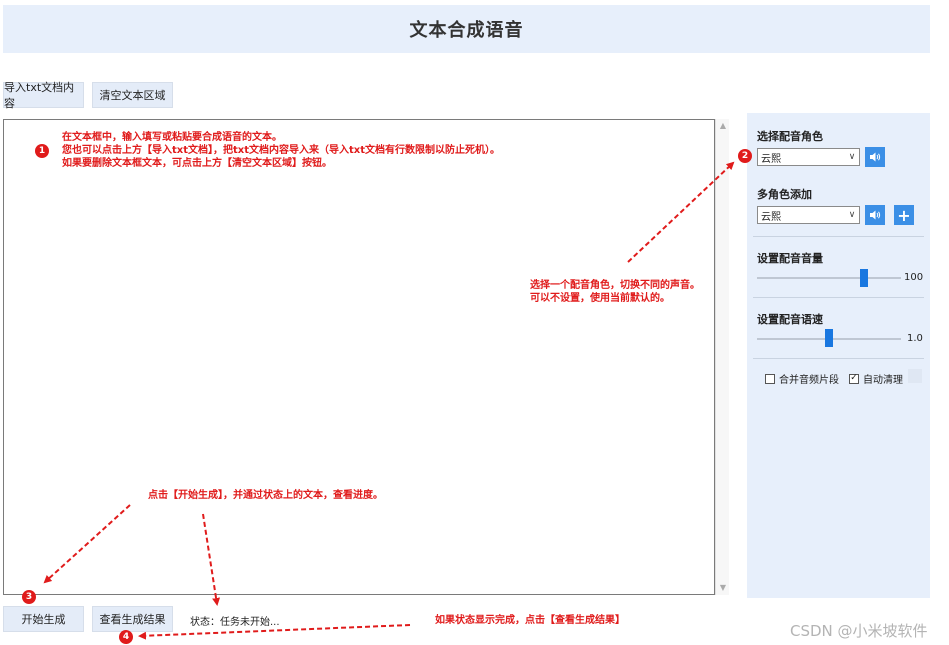  I want to click on watermark: CSDN @小米坡软件, so click(859, 631).